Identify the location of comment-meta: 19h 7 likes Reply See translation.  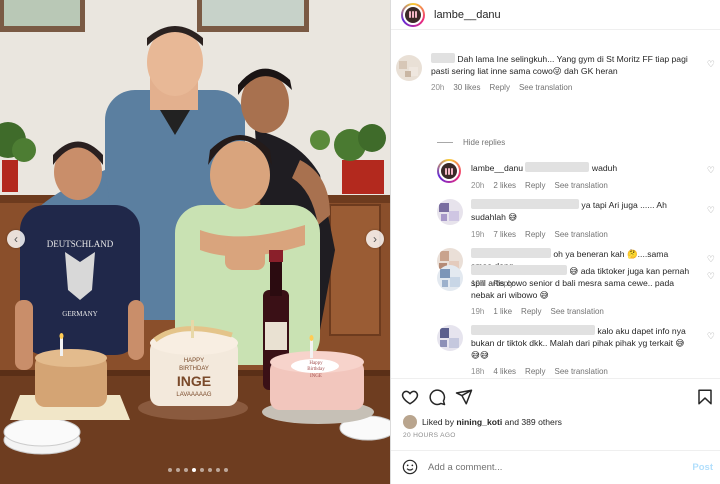
(544, 234).